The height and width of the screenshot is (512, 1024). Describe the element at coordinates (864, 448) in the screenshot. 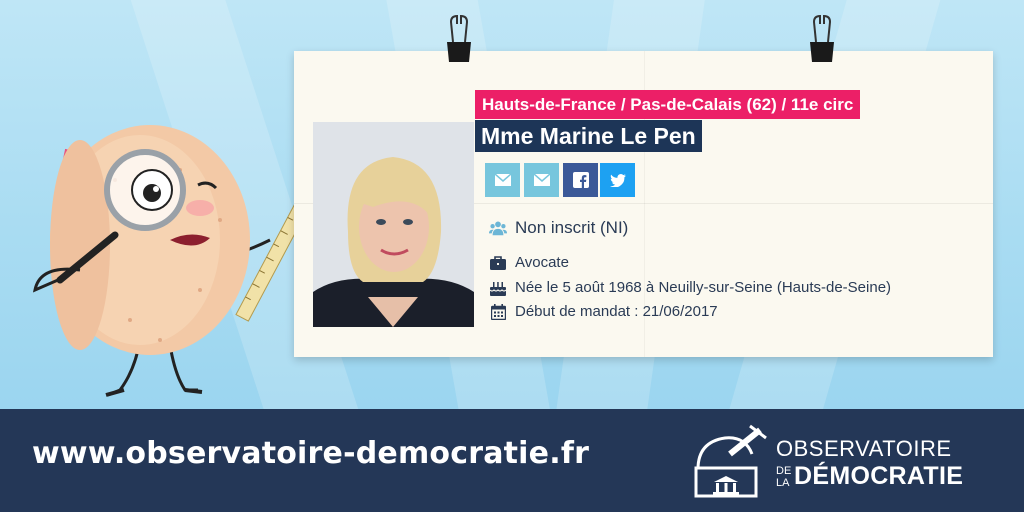

I see `logo-text-observatoire: OBSERVATOIRE` at that location.